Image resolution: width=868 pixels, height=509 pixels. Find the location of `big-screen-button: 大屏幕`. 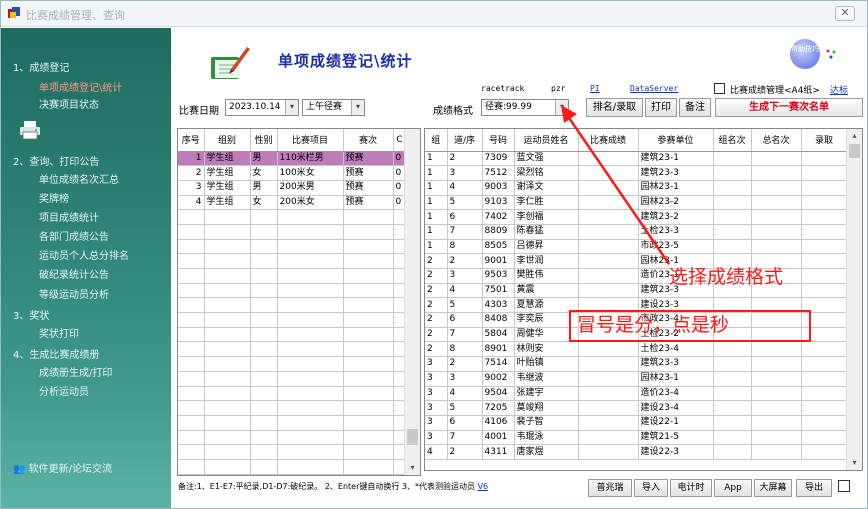

big-screen-button: 大屏幕 is located at coordinates (773, 488).